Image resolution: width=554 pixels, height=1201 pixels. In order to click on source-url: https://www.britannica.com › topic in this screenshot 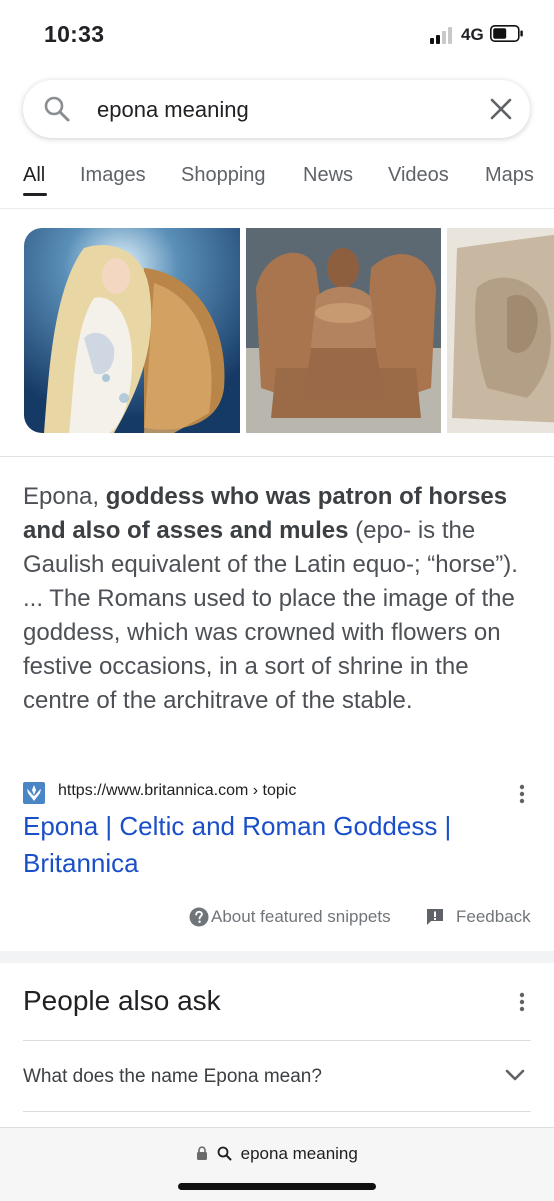, I will do `click(177, 790)`.